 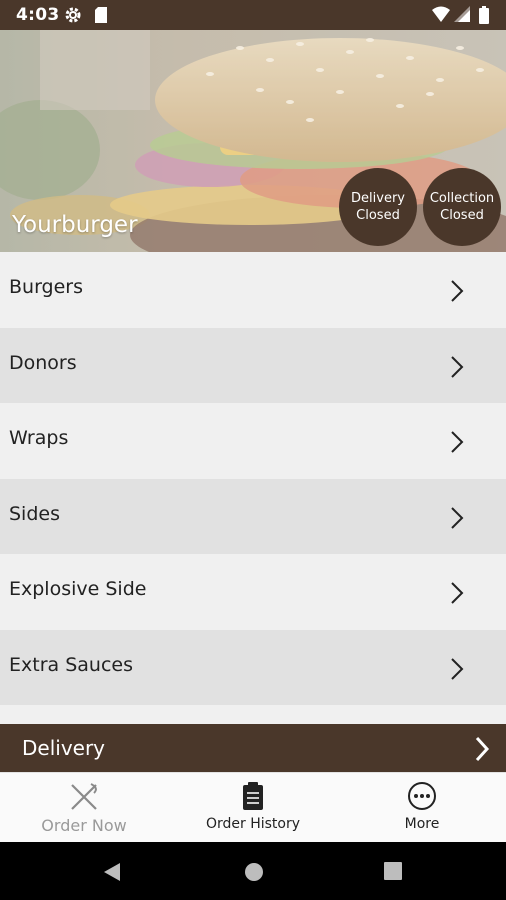 What do you see at coordinates (253, 290) in the screenshot?
I see `menu-item-burgers: Burgers` at bounding box center [253, 290].